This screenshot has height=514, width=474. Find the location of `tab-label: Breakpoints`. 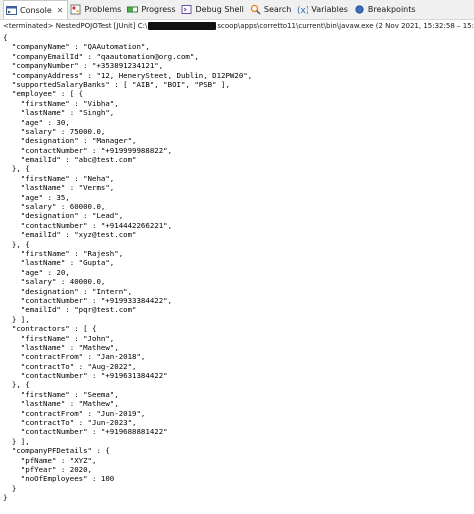

tab-label: Breakpoints is located at coordinates (391, 9).